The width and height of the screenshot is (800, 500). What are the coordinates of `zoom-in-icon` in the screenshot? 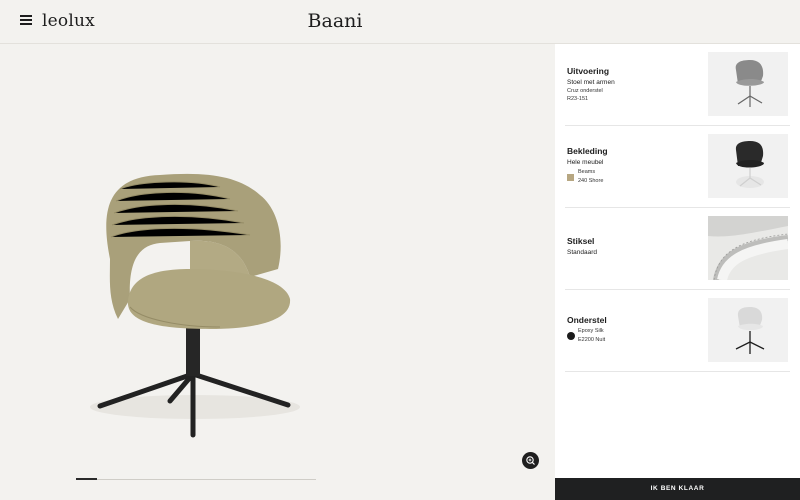 It's located at (530, 460).